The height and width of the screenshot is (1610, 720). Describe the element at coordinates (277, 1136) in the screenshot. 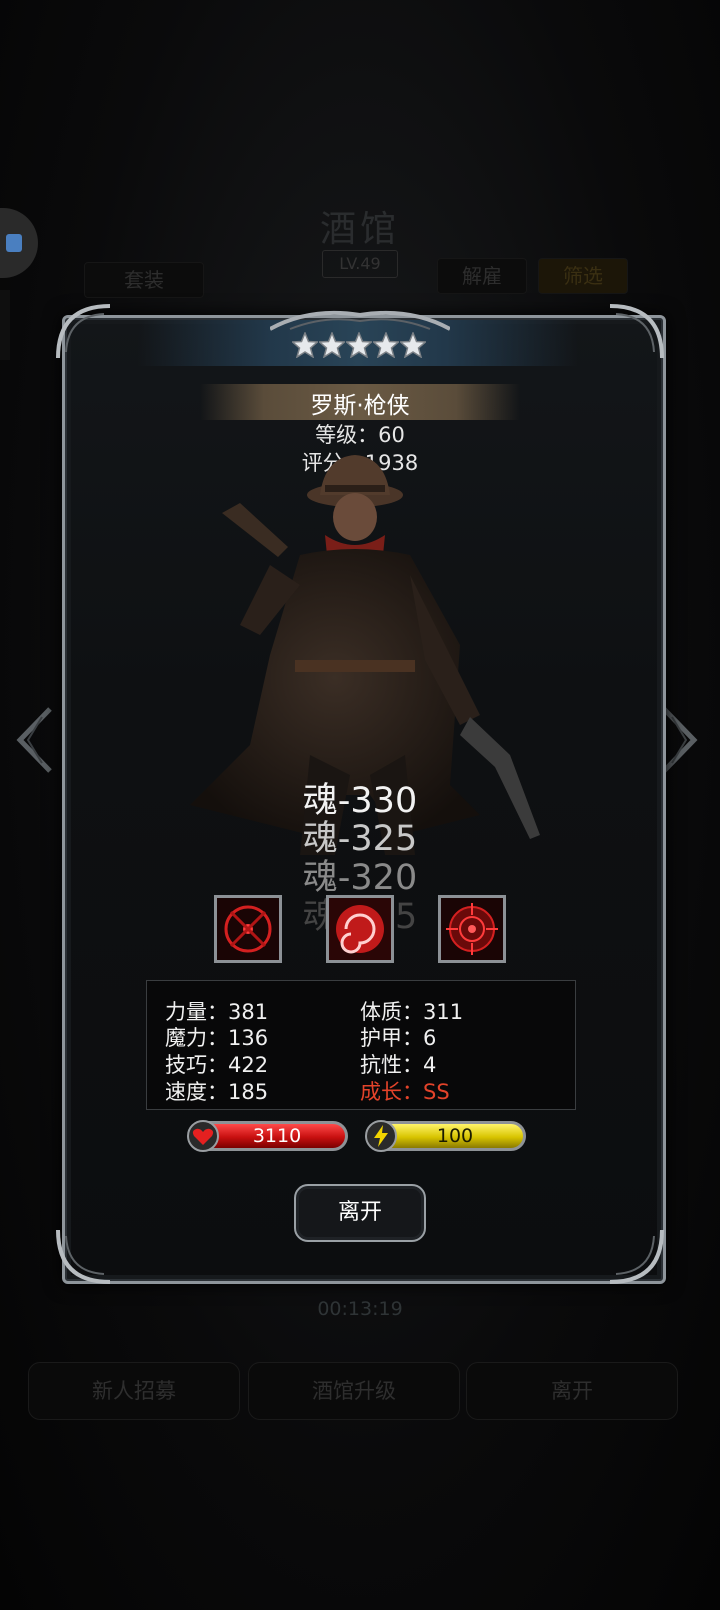

I see `hp-value: 3110` at that location.